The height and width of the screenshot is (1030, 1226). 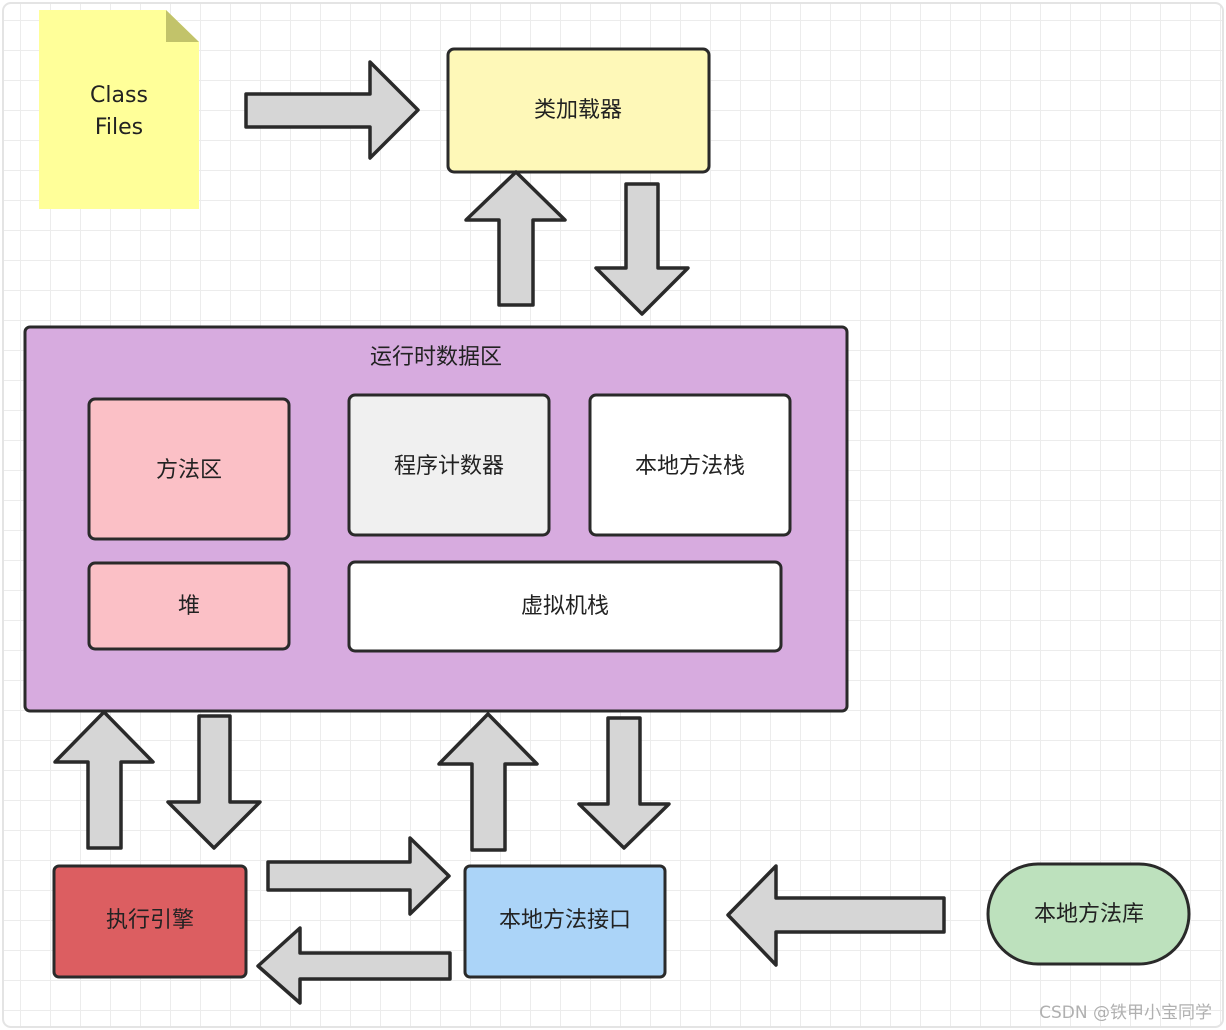 I want to click on program-counter-label: 程序计数器, so click(x=449, y=466).